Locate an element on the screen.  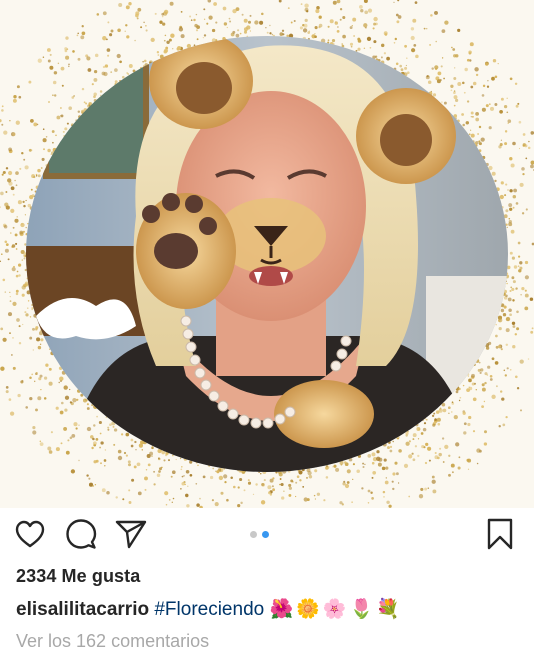
heart-icon is located at coordinates (30, 534).